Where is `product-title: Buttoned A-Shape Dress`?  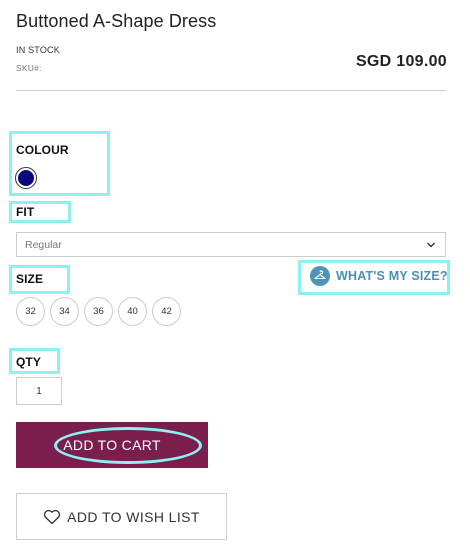 product-title: Buttoned A-Shape Dress is located at coordinates (116, 21).